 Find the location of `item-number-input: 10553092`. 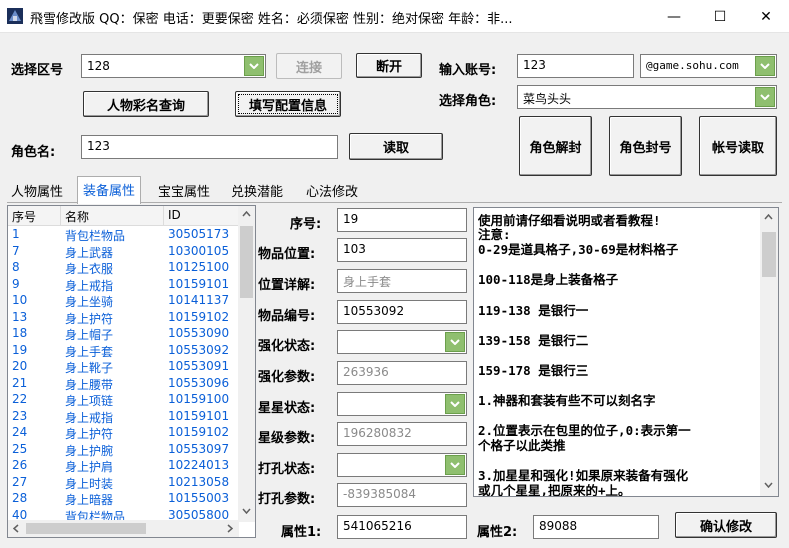

item-number-input: 10553092 is located at coordinates (402, 312).